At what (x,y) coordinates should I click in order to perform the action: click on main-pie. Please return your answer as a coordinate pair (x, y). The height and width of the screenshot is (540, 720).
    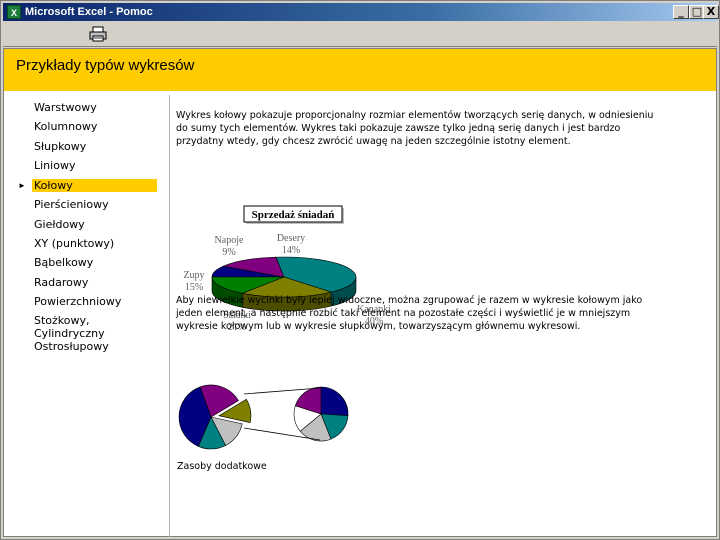
    Looking at the image, I should click on (215, 417).